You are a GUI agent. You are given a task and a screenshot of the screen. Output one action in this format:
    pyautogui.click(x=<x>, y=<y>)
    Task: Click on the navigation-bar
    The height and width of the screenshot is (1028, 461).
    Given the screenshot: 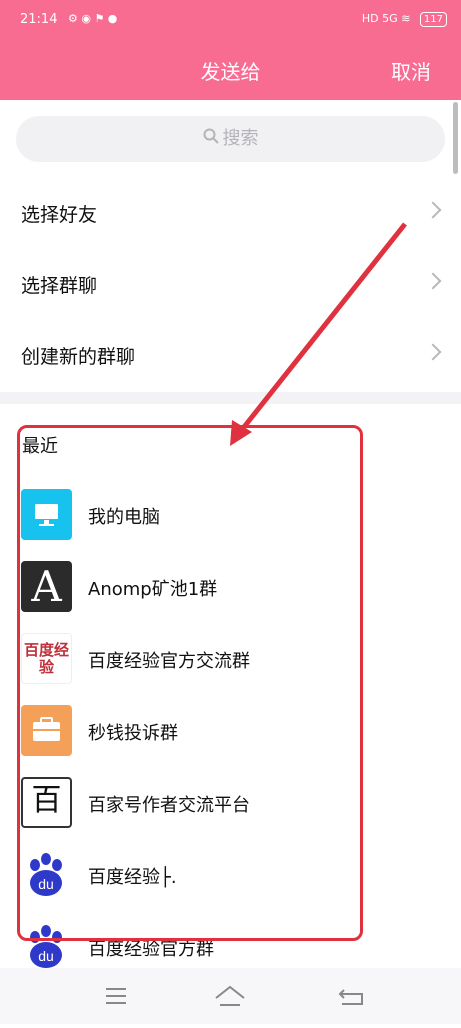 What is the action you would take?
    pyautogui.click(x=230, y=996)
    